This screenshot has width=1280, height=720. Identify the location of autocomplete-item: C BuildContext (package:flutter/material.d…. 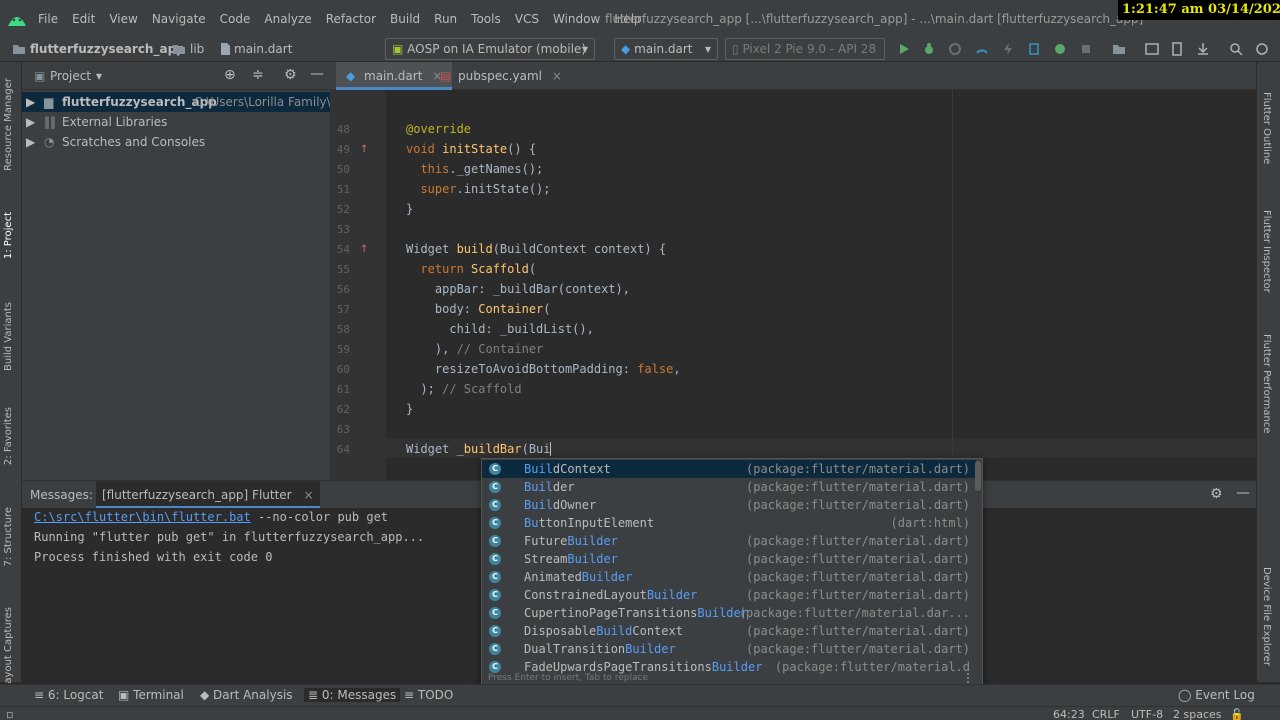
(729, 469).